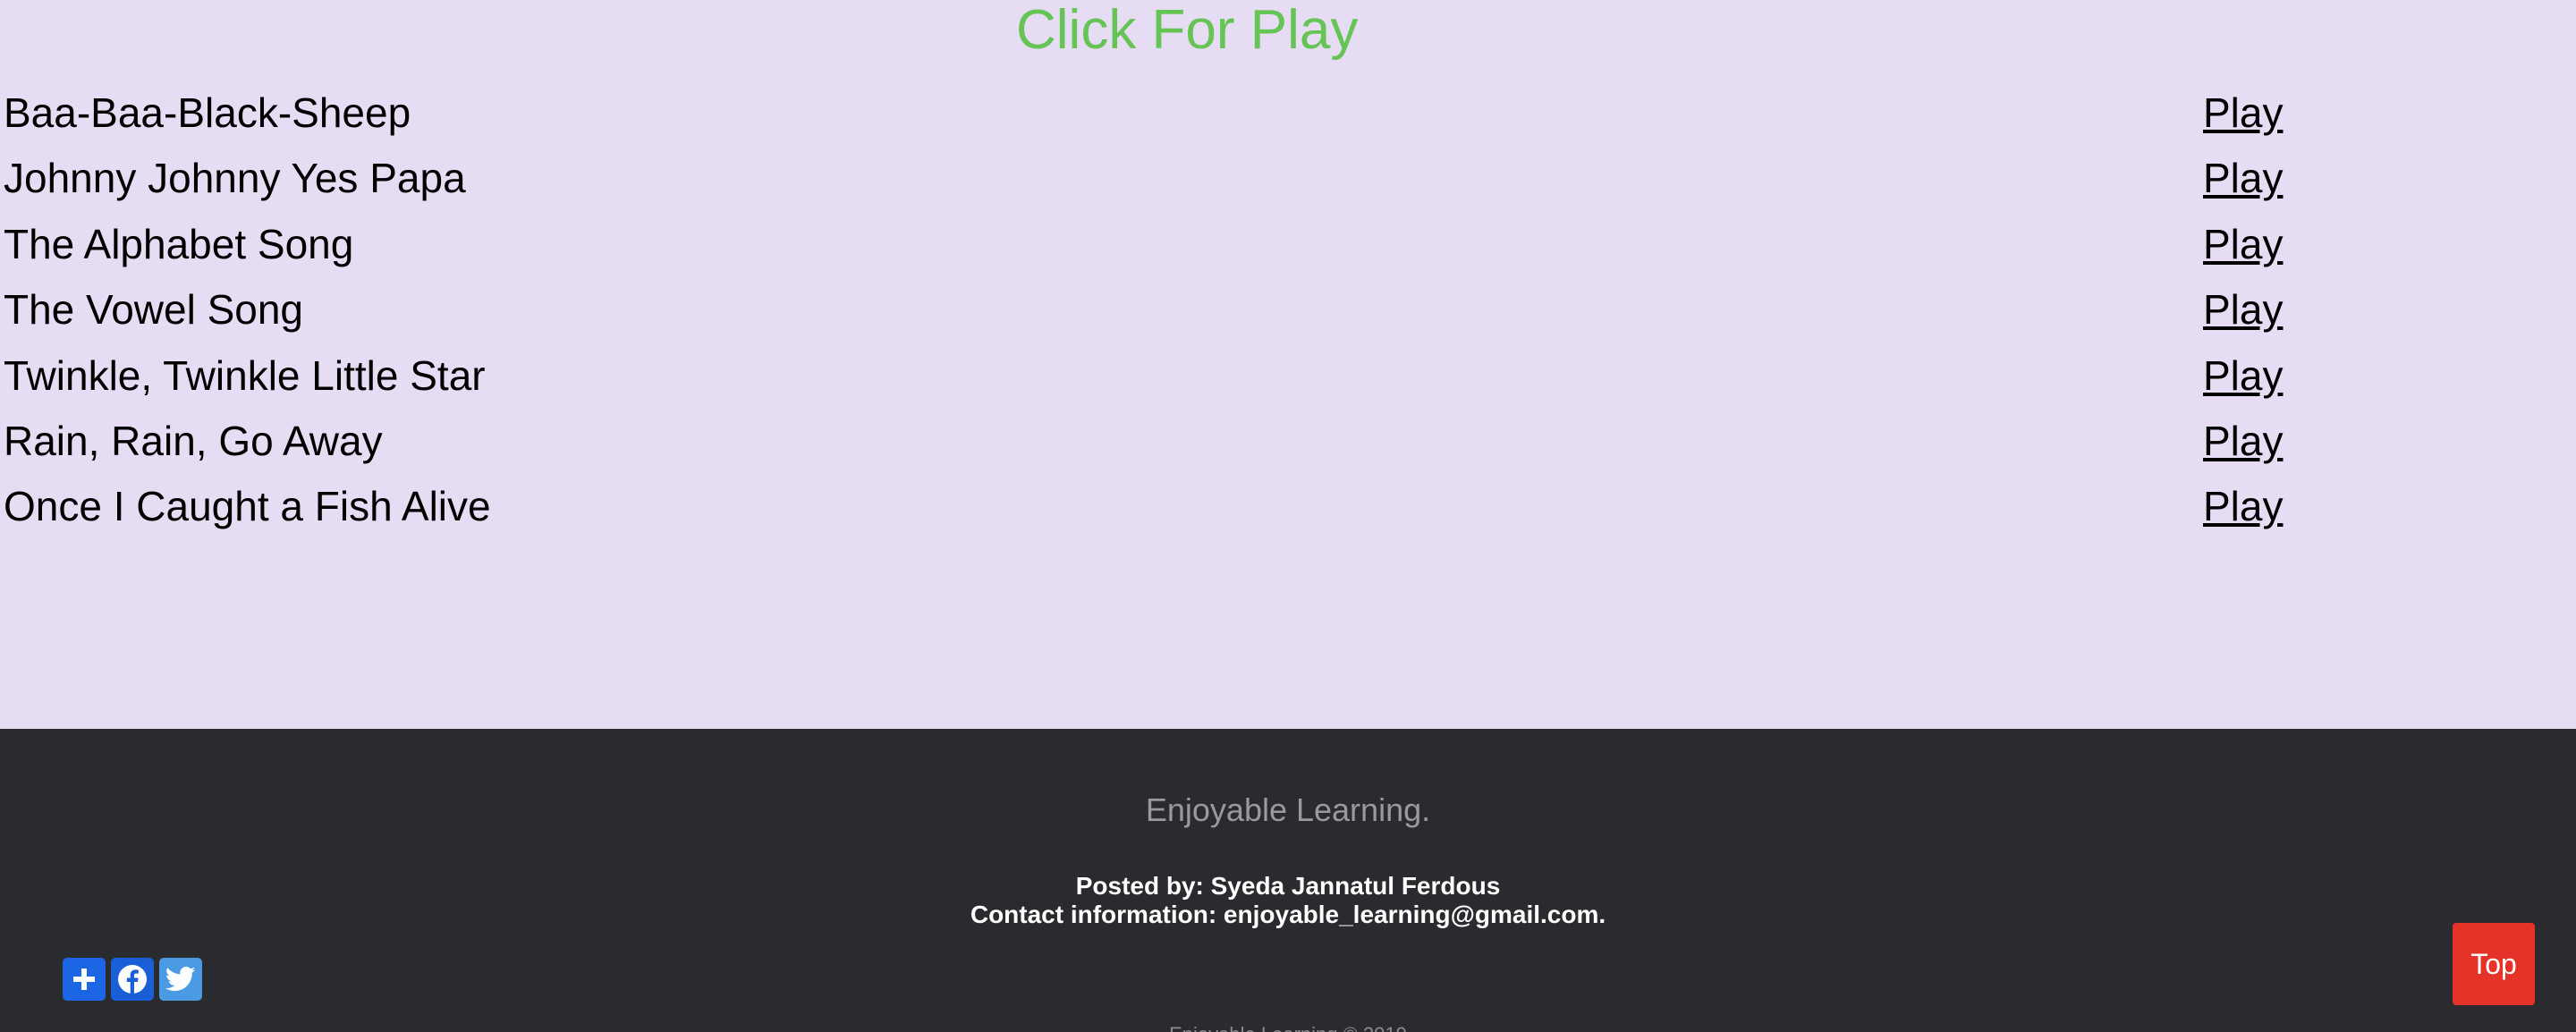  What do you see at coordinates (1288, 809) in the screenshot?
I see `footer-tagline: Enjoyable Learning.` at bounding box center [1288, 809].